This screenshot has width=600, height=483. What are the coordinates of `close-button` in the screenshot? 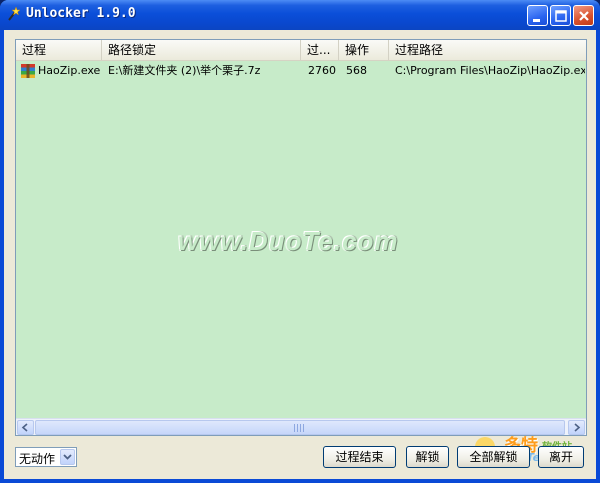 It's located at (583, 15).